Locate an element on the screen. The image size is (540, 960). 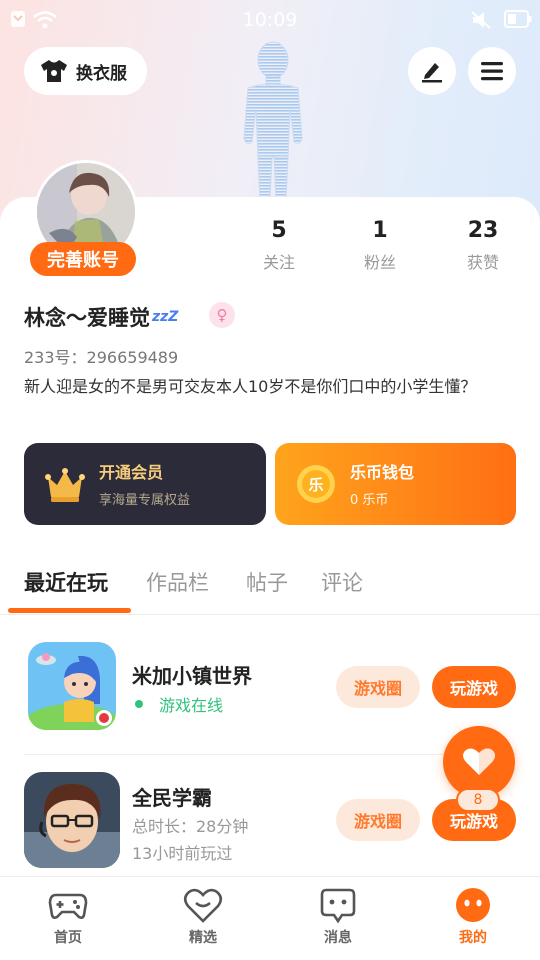
online-status-text: 游戏在线 is located at coordinates (191, 705).